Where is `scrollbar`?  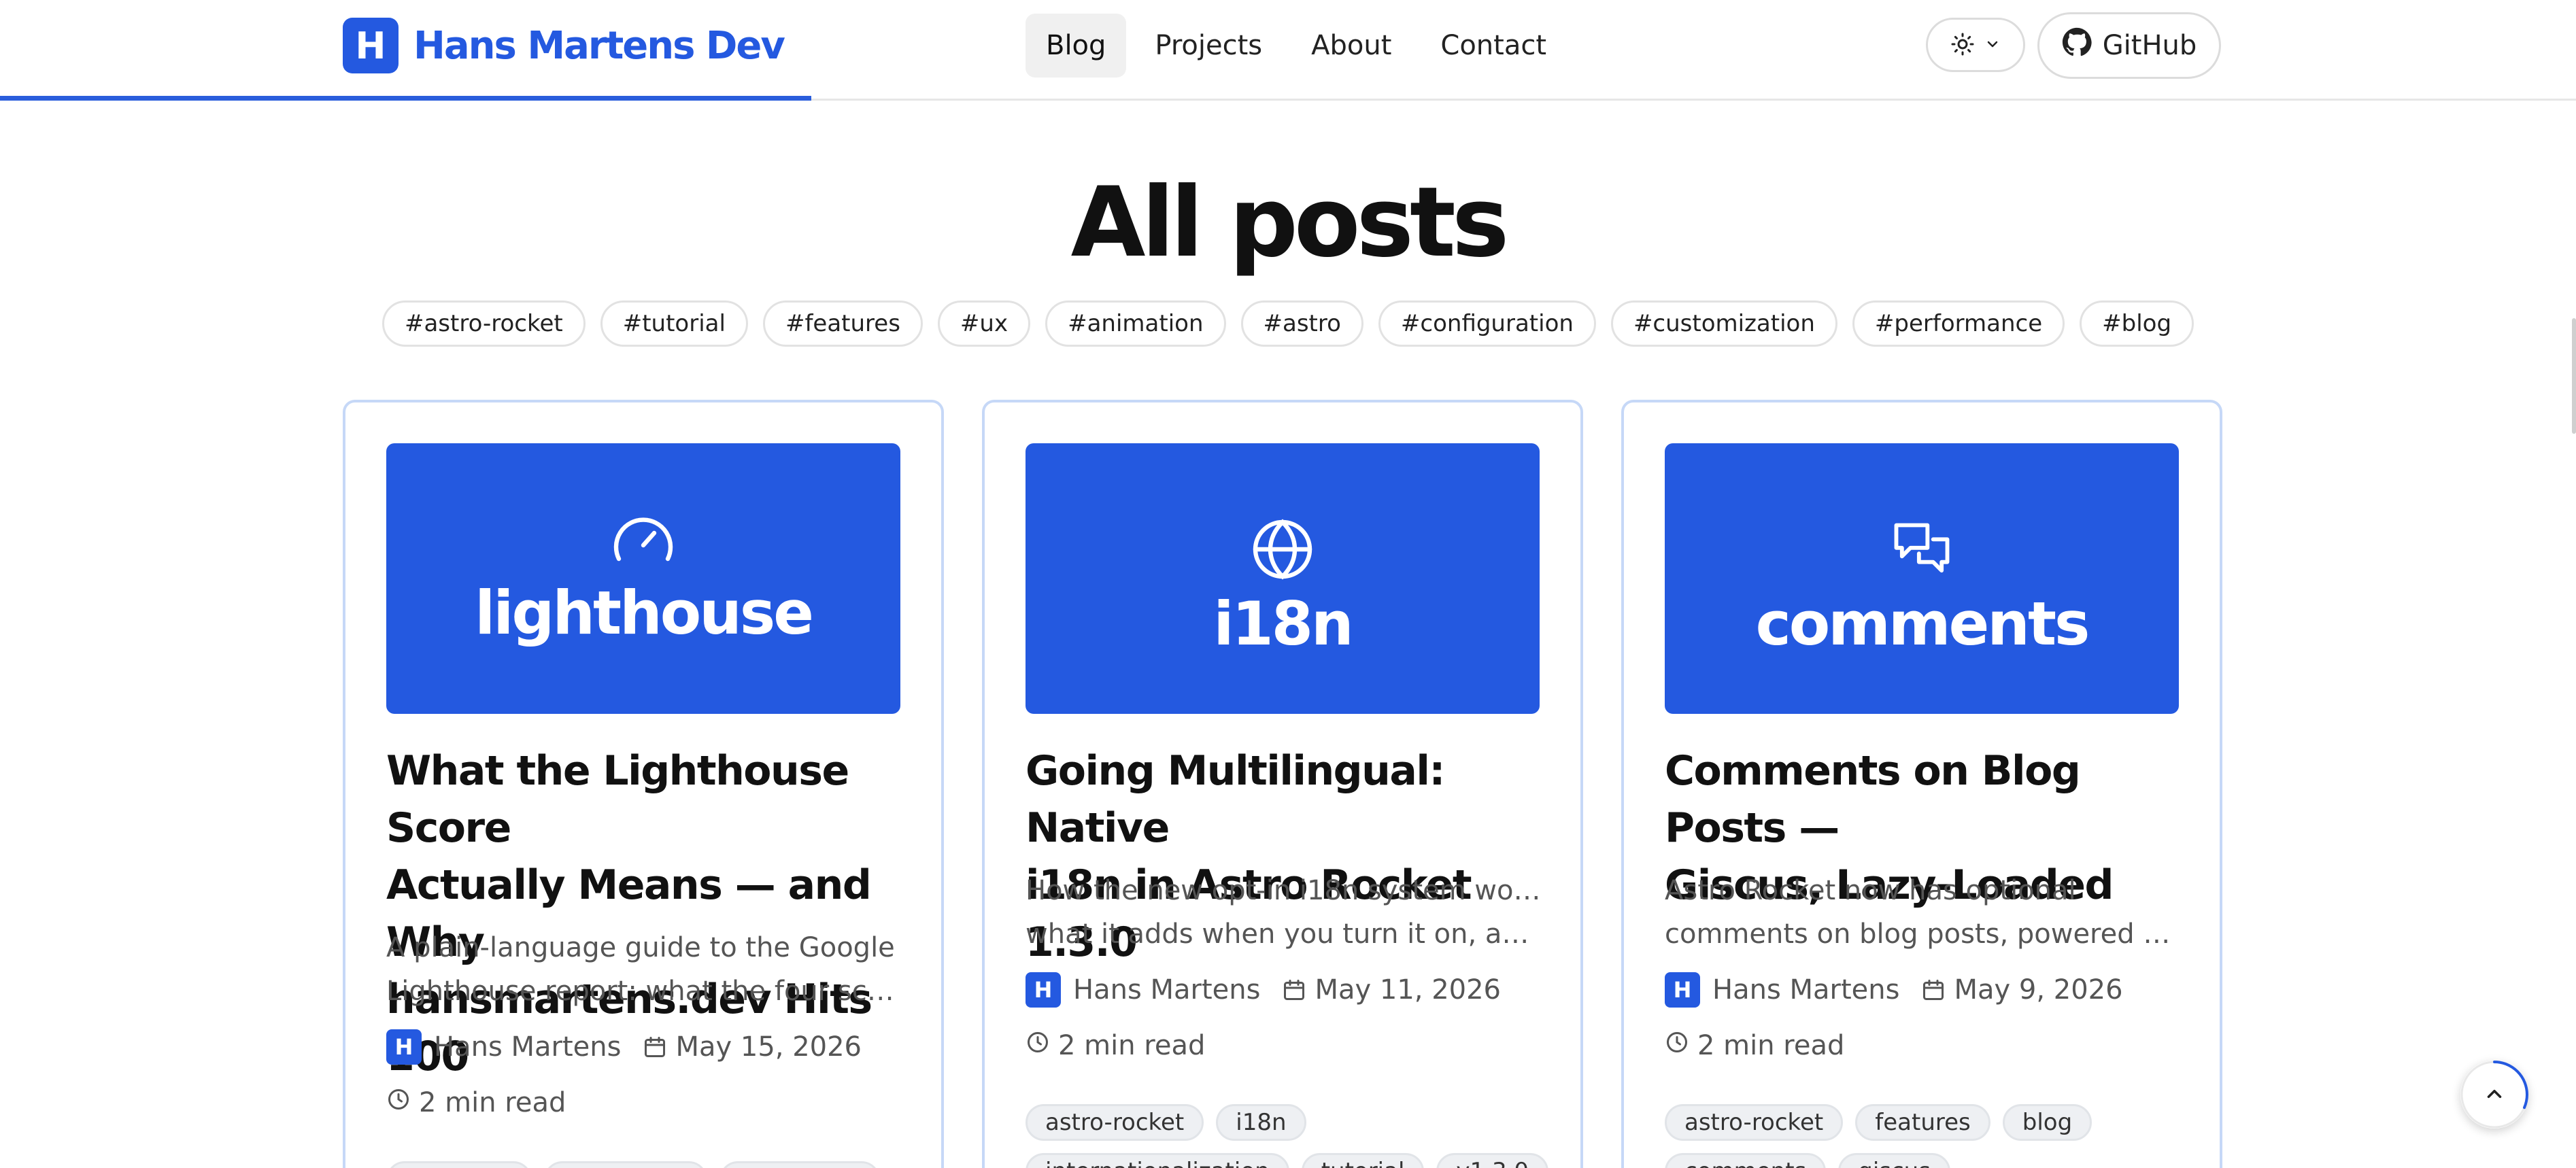 scrollbar is located at coordinates (2574, 376).